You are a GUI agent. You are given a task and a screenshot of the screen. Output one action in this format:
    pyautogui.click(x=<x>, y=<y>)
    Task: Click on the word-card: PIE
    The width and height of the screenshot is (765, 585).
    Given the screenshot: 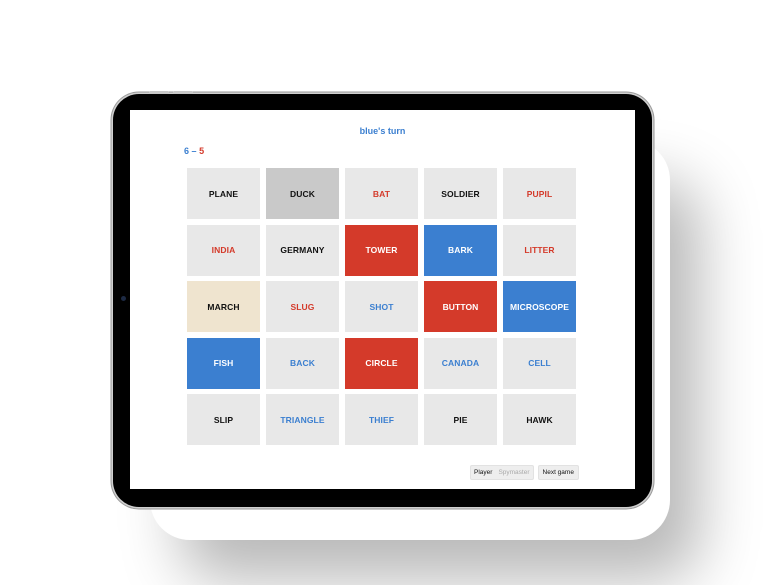 What is the action you would take?
    pyautogui.click(x=460, y=419)
    